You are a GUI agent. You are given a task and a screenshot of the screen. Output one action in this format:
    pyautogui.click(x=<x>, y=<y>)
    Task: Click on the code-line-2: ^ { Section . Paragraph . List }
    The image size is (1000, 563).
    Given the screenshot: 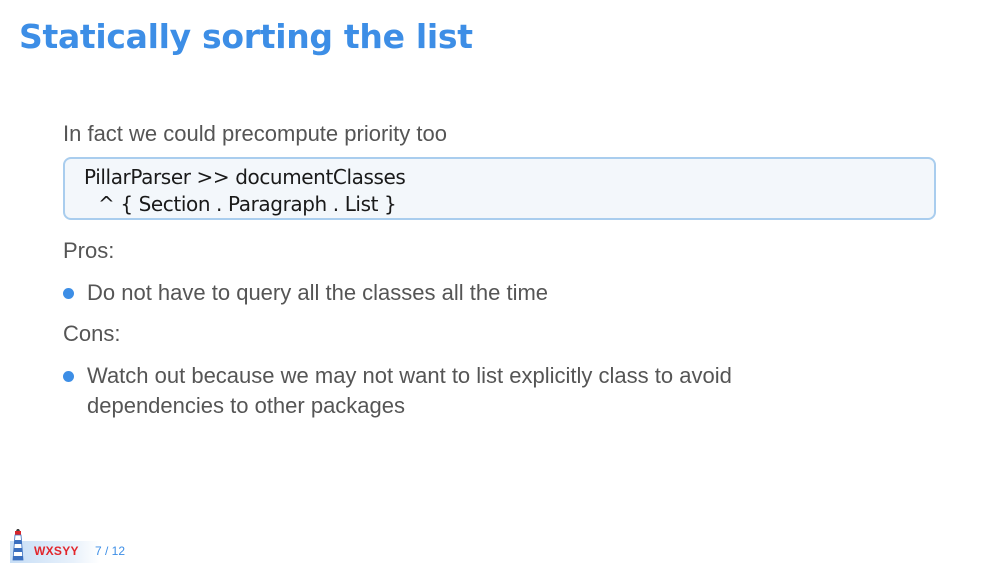 What is the action you would take?
    pyautogui.click(x=247, y=204)
    